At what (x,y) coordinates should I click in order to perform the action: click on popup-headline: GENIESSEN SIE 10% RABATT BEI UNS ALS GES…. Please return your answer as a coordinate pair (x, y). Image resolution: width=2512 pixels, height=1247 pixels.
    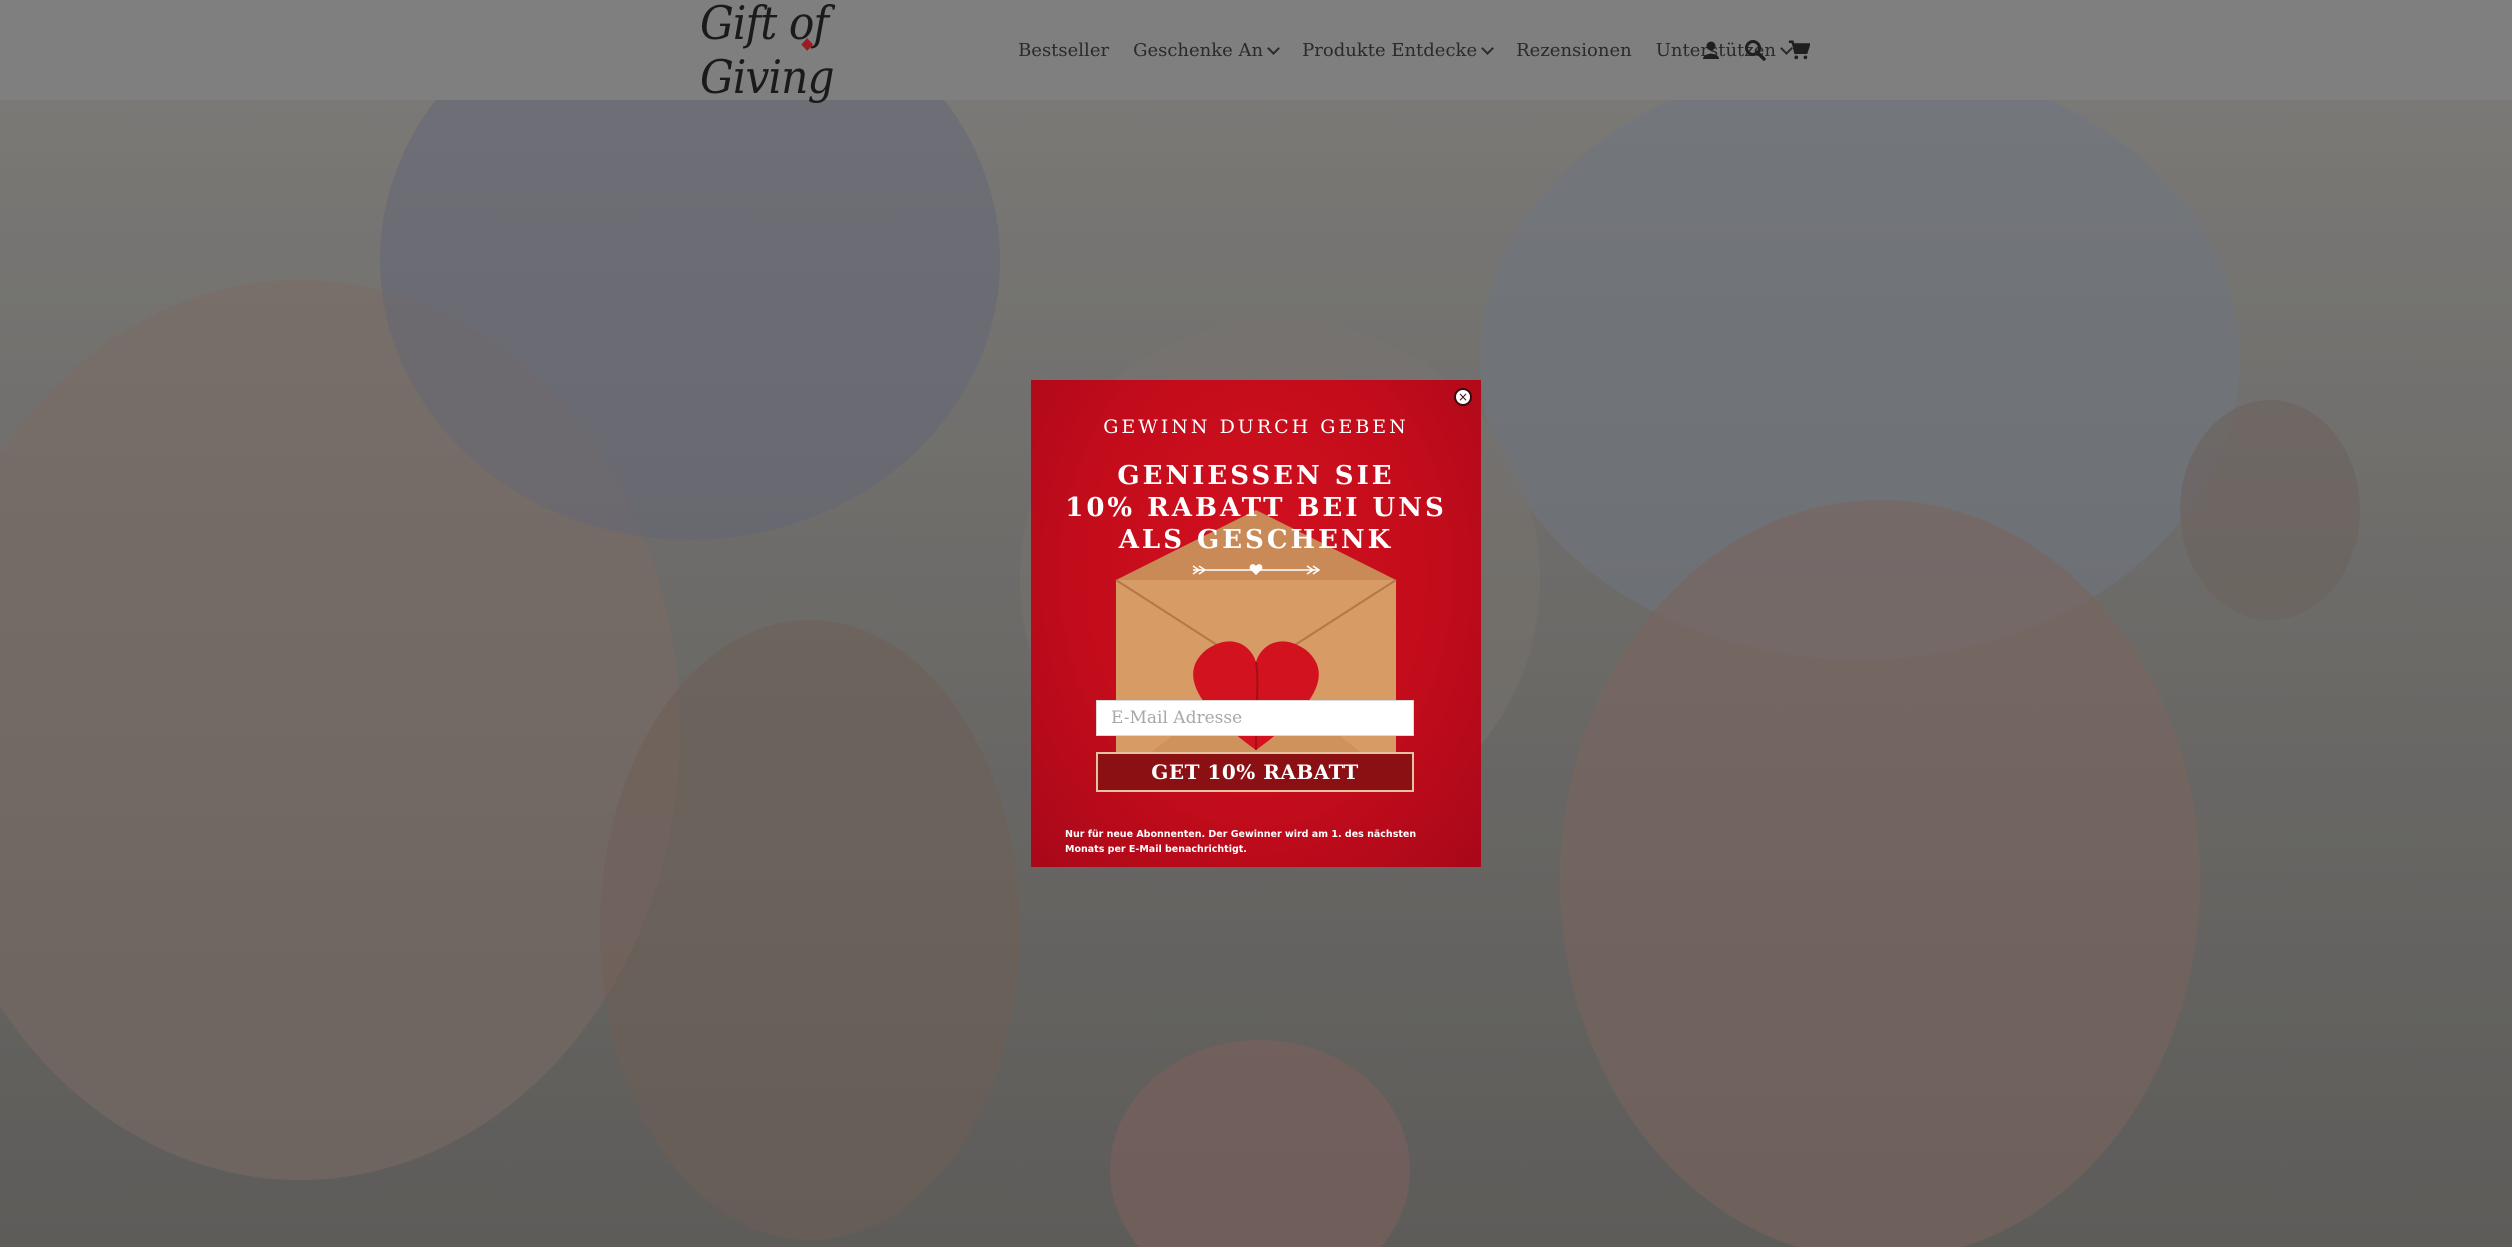
    Looking at the image, I should click on (1256, 508).